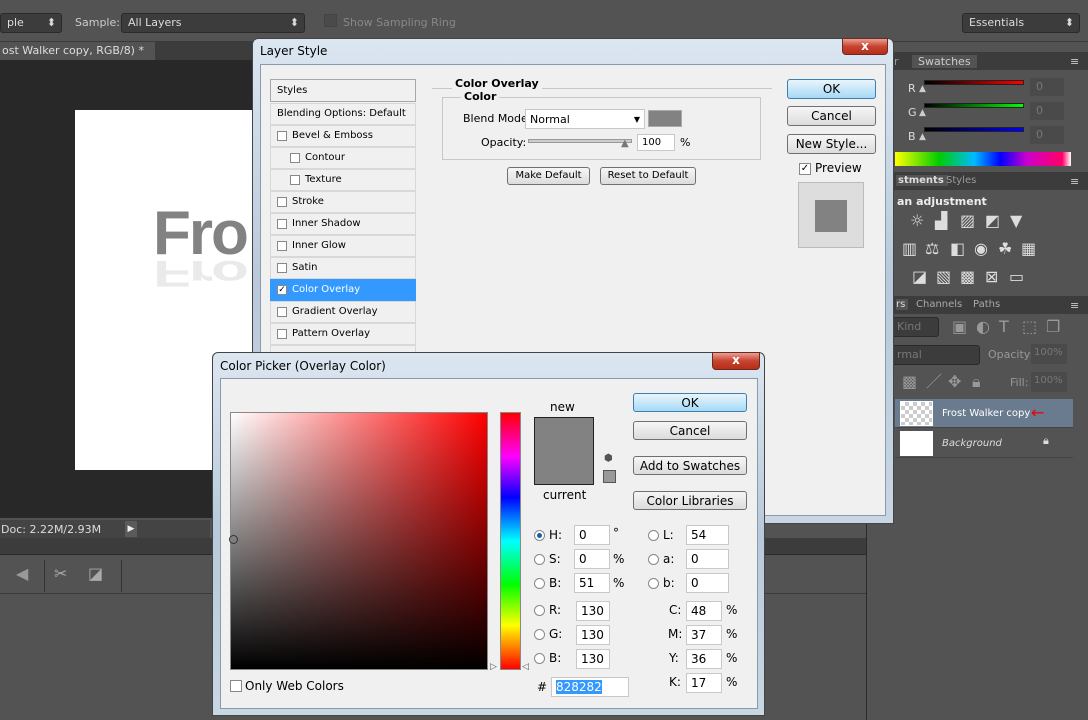  I want to click on color-lookup-icon: ▦, so click(1028, 249).